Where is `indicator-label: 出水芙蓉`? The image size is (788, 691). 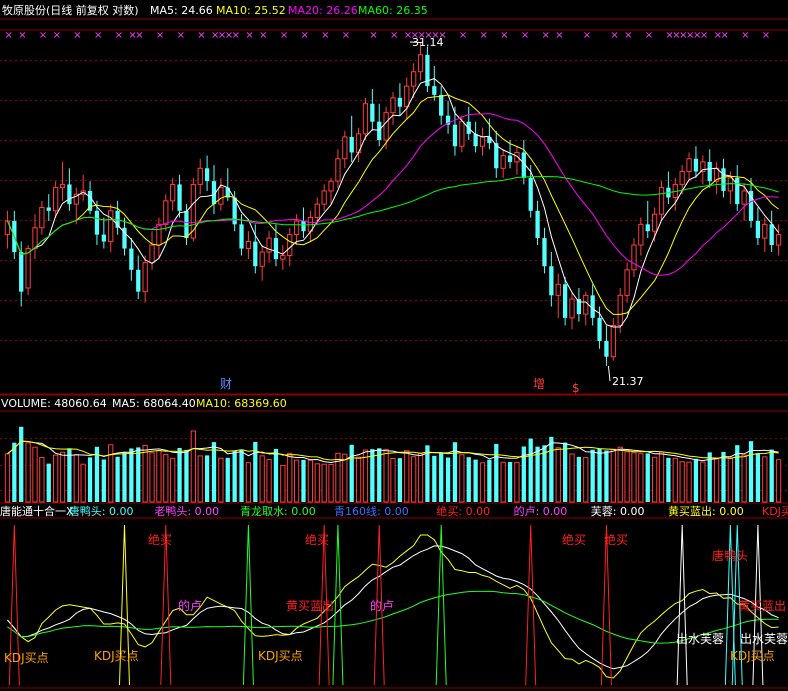
indicator-label: 出水芙蓉 is located at coordinates (764, 639).